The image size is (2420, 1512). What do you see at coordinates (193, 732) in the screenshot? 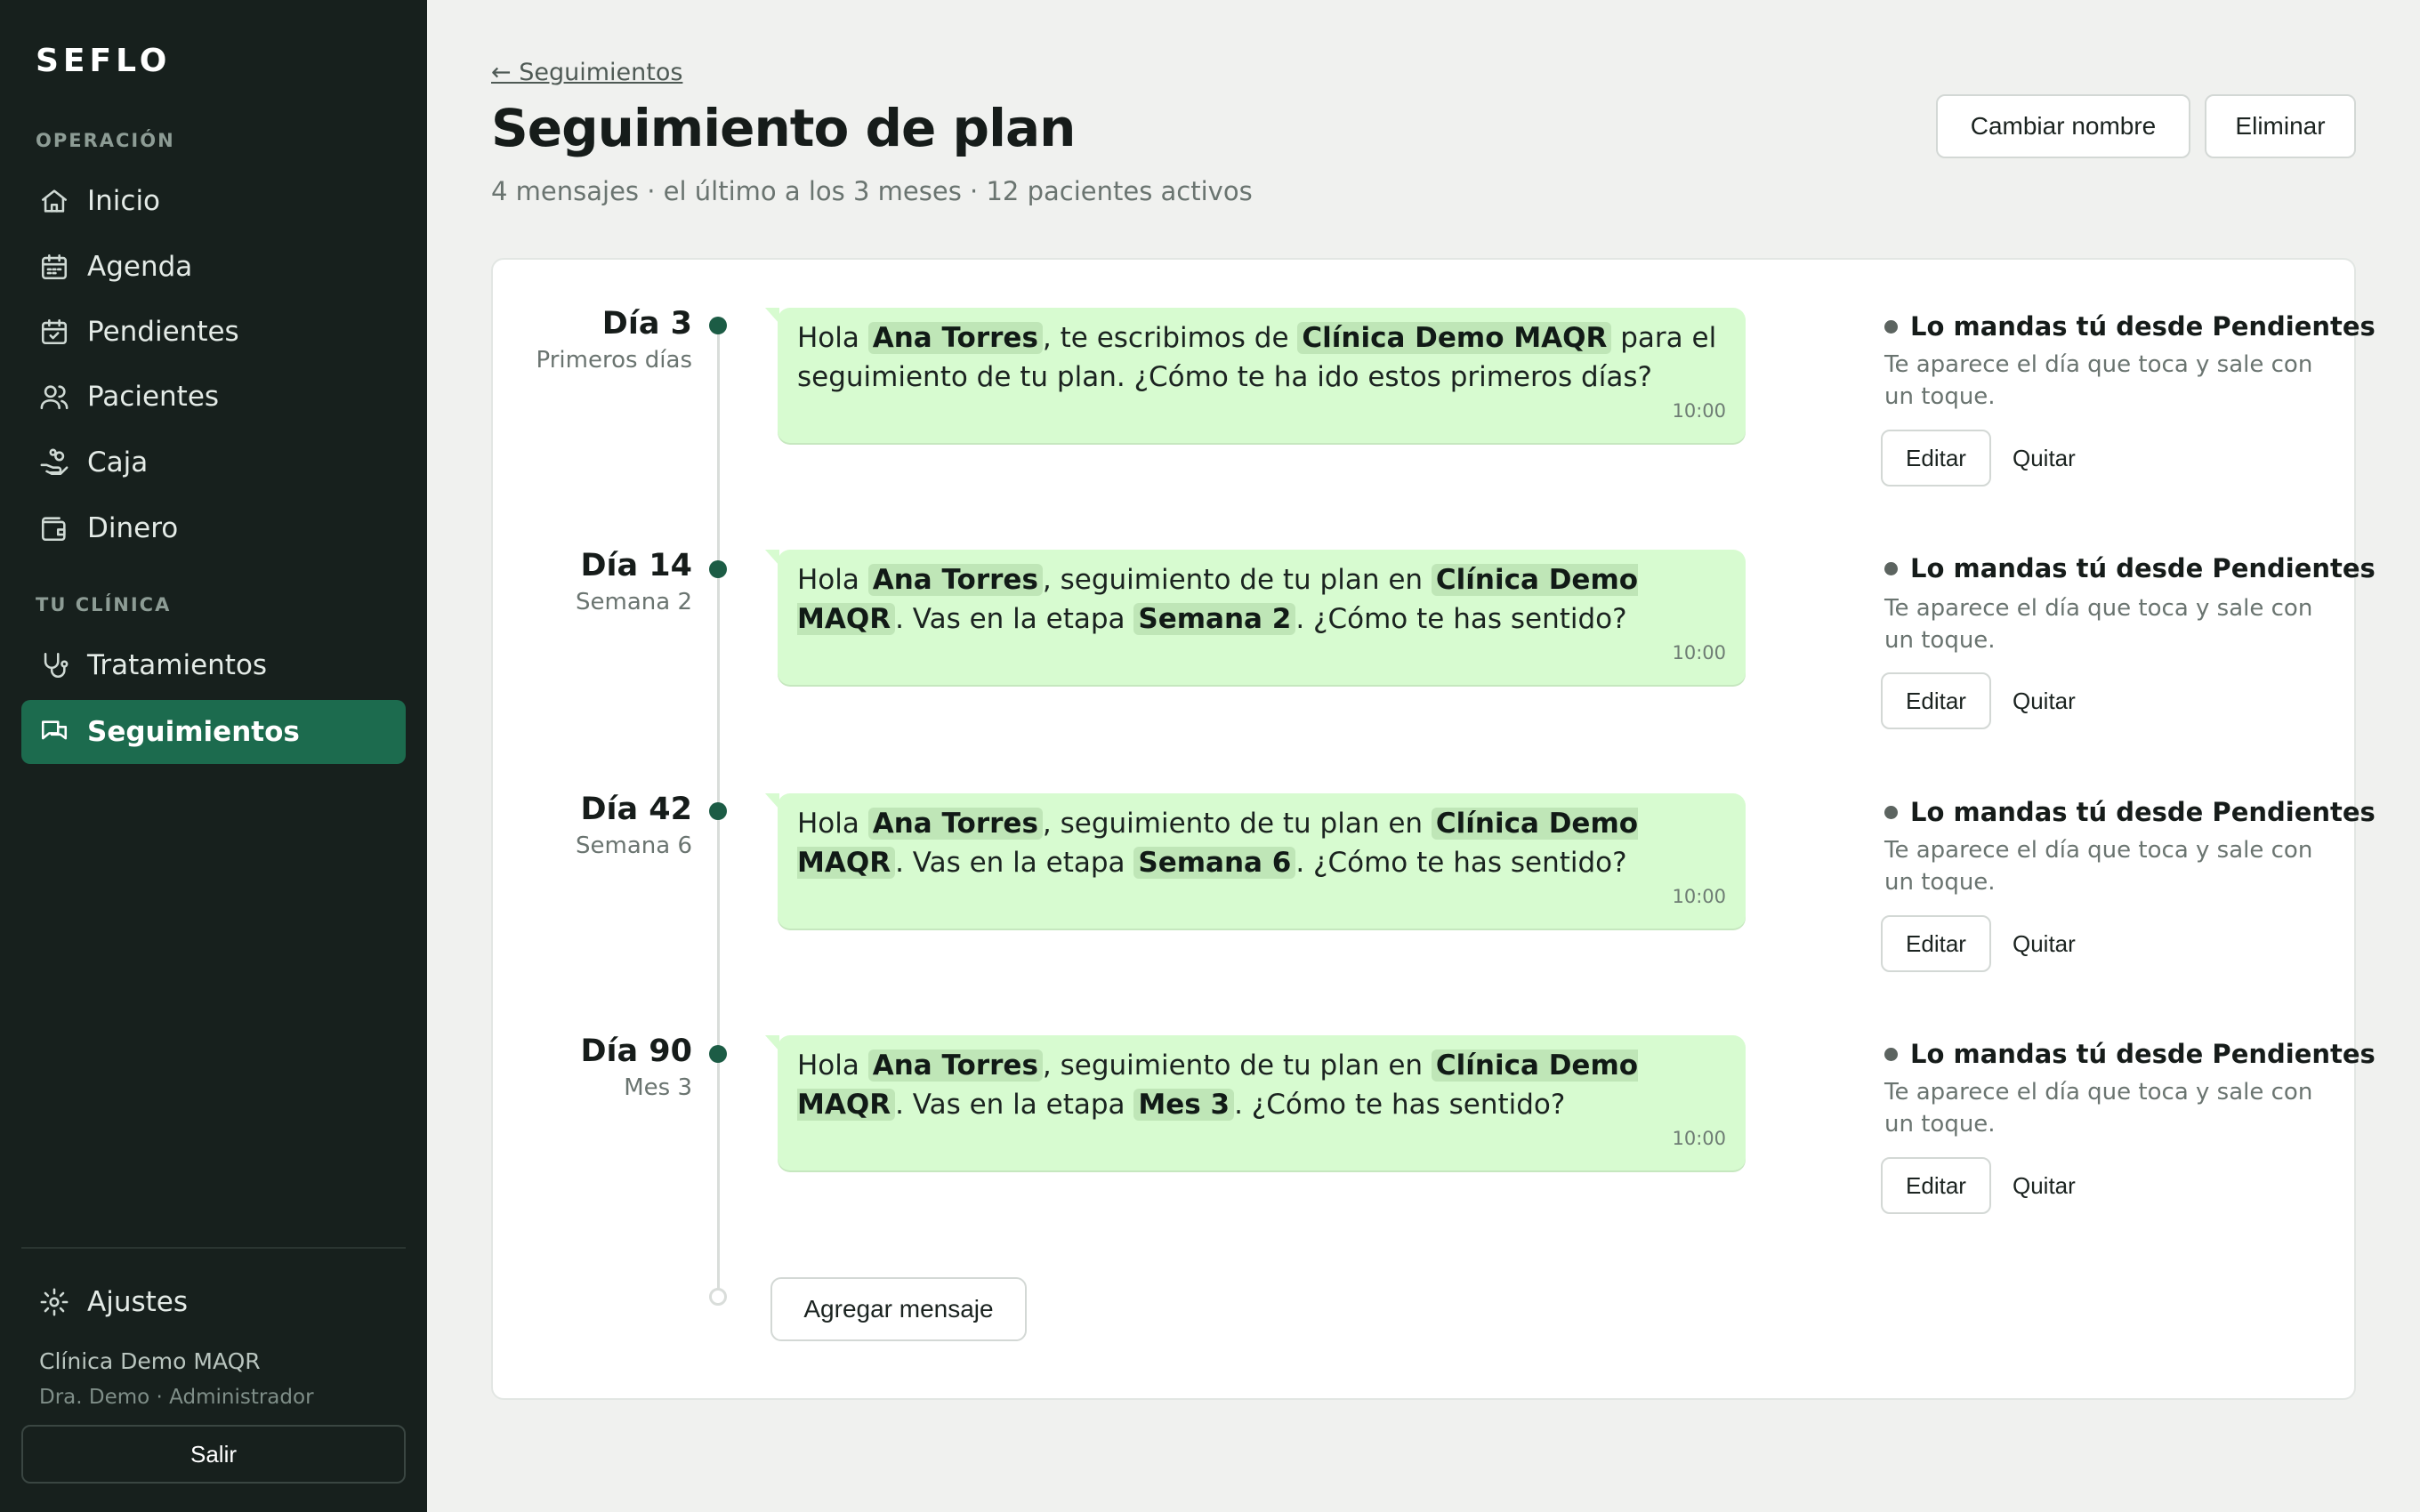
I see `sidebar-item-label: Seguimientos` at bounding box center [193, 732].